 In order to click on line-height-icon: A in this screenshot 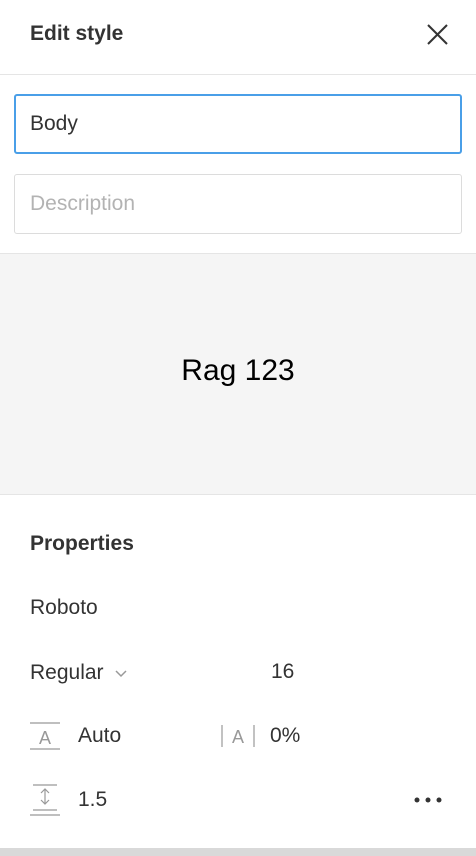, I will do `click(45, 736)`.